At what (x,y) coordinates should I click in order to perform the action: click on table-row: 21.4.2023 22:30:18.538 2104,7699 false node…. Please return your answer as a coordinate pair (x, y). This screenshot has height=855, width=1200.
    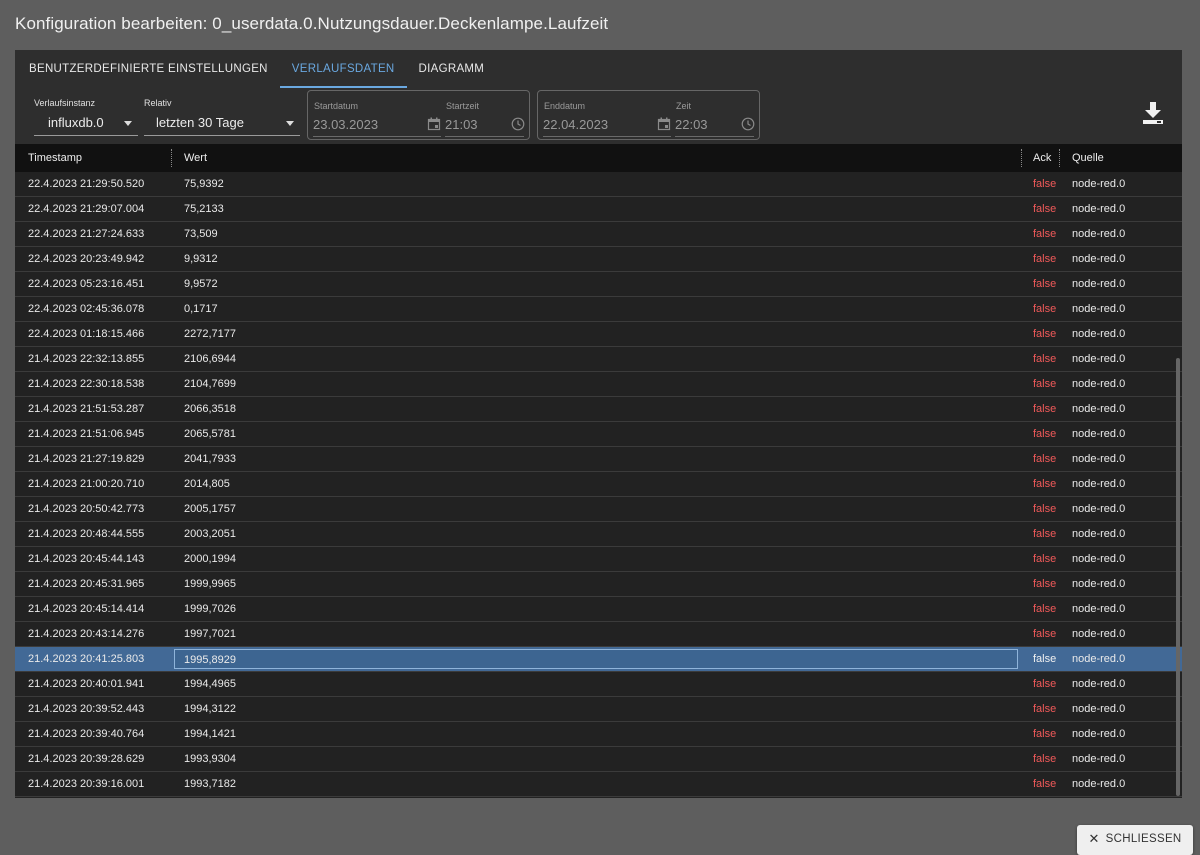
    Looking at the image, I should click on (598, 384).